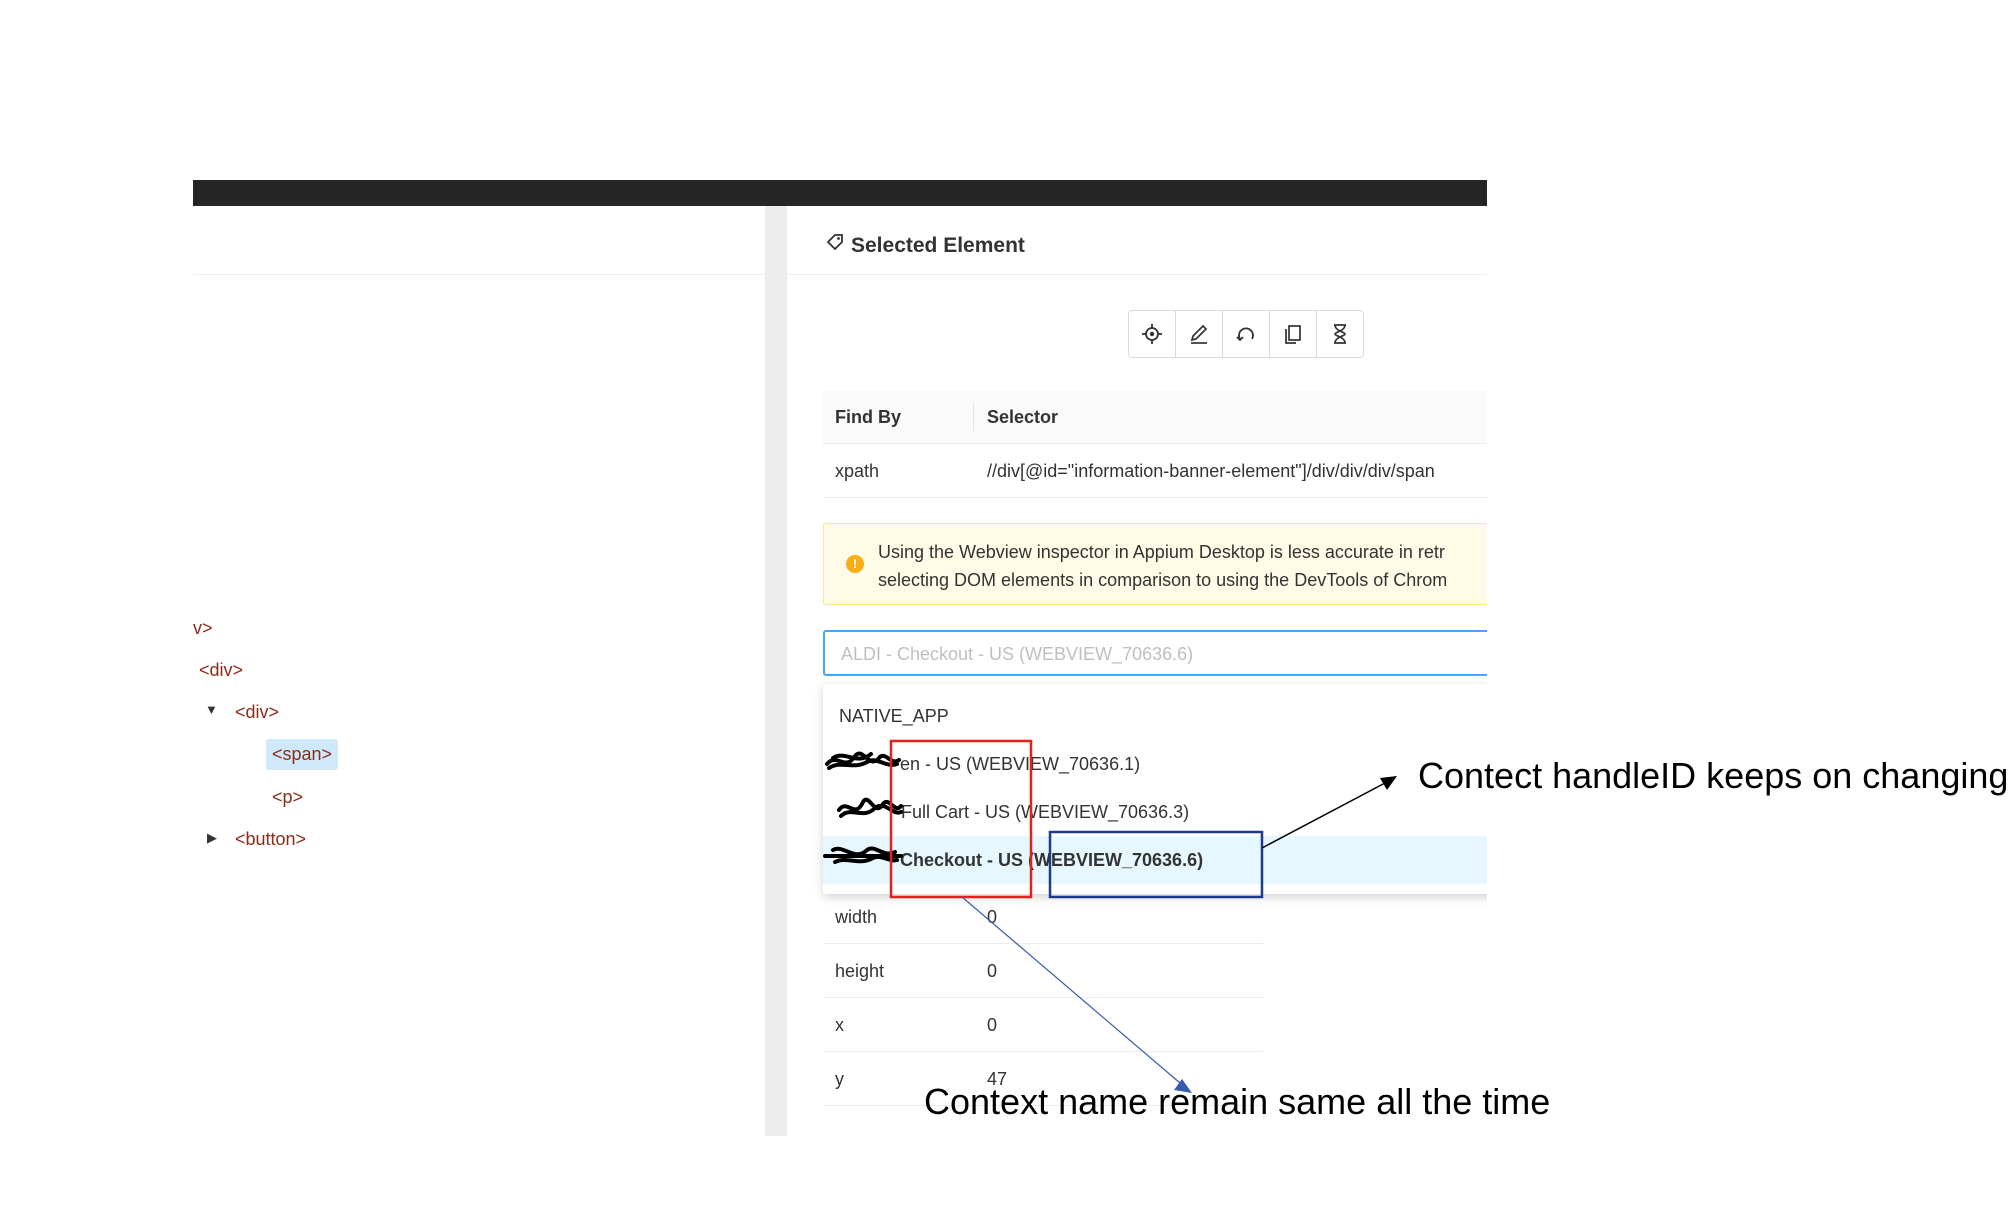 This screenshot has height=1210, width=2010. What do you see at coordinates (1323, 815) in the screenshot?
I see `handle-note-arrow` at bounding box center [1323, 815].